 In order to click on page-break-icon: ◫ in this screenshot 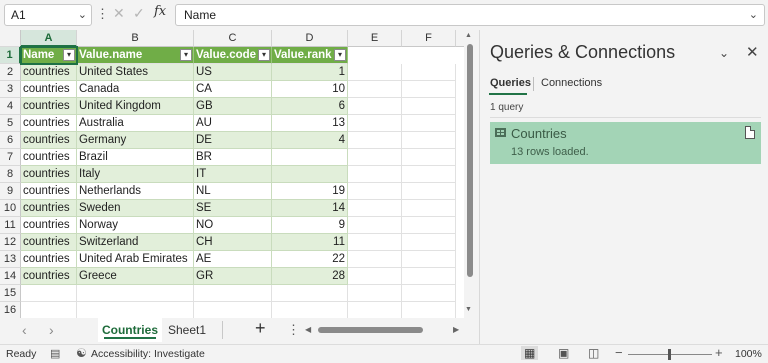, I will do `click(593, 353)`.